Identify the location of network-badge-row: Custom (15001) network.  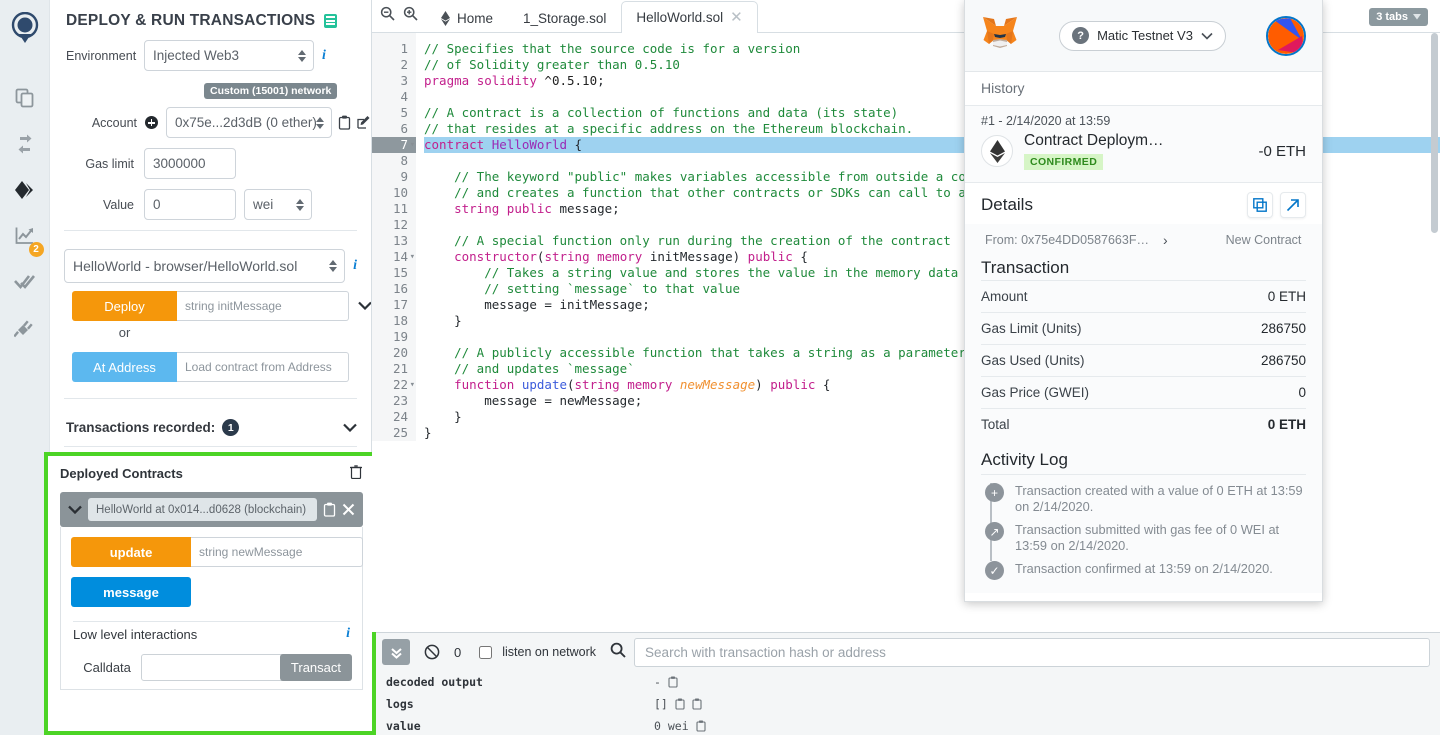
(210, 94).